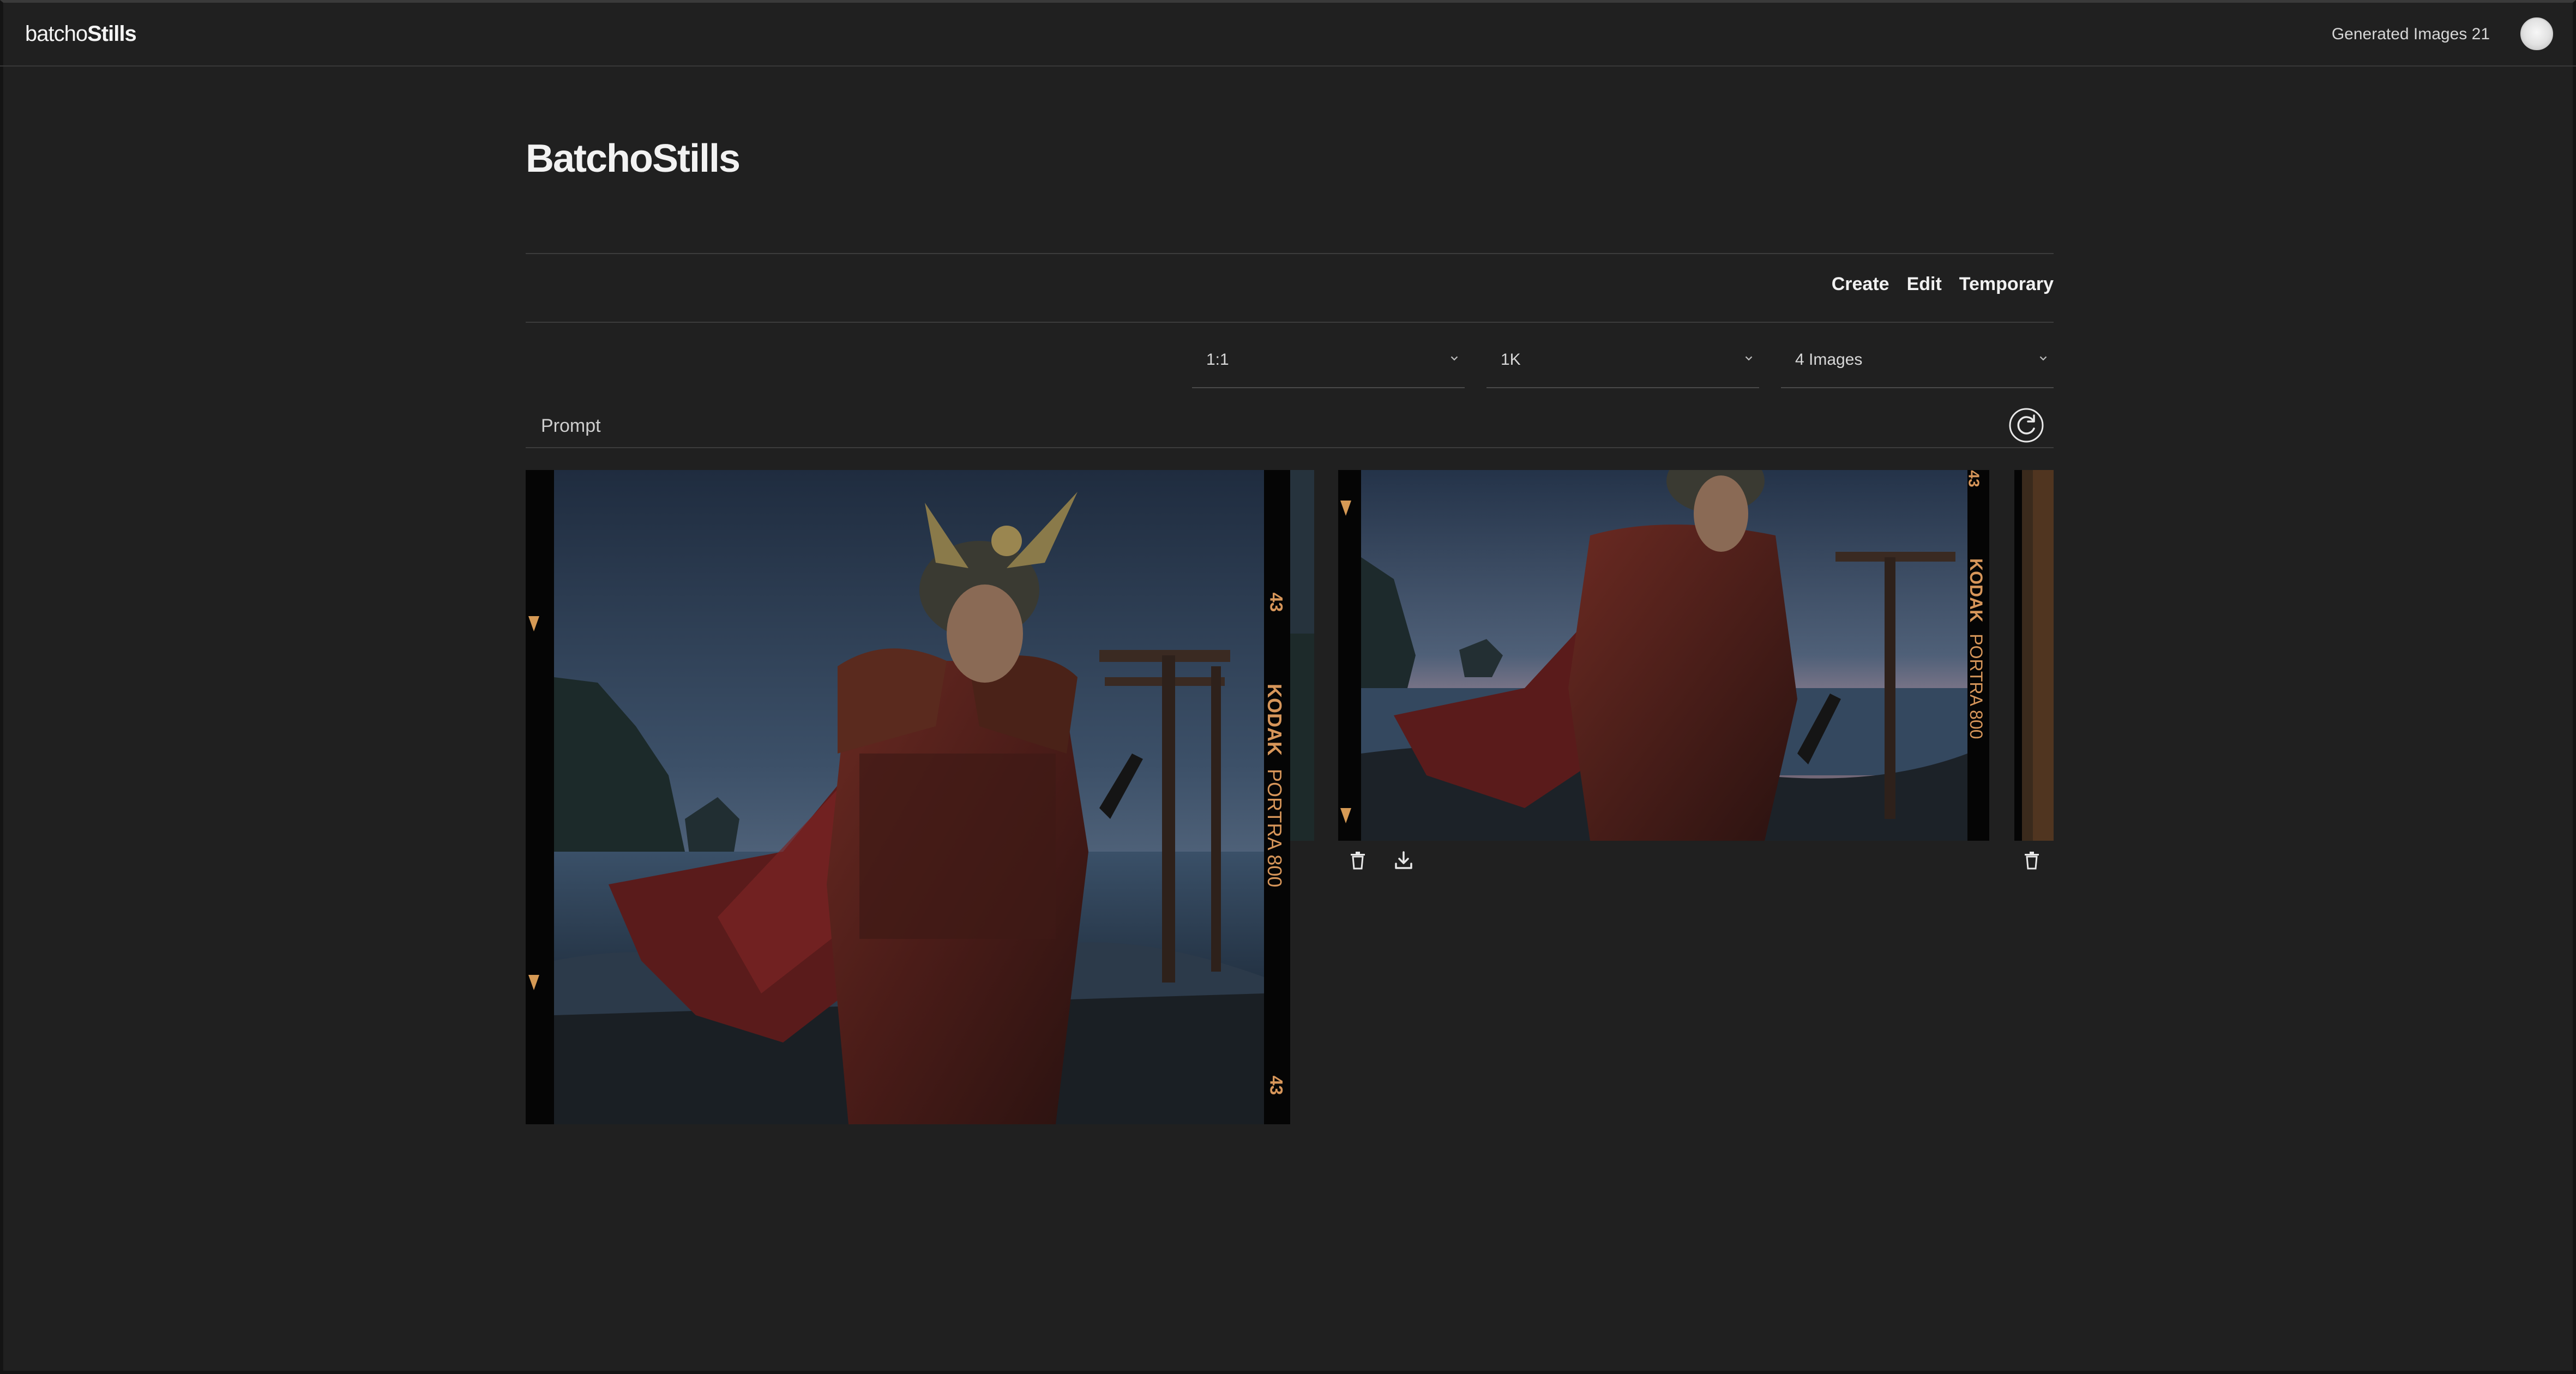  I want to click on settings-row: 1:1 1K 4 Images, so click(1290, 361).